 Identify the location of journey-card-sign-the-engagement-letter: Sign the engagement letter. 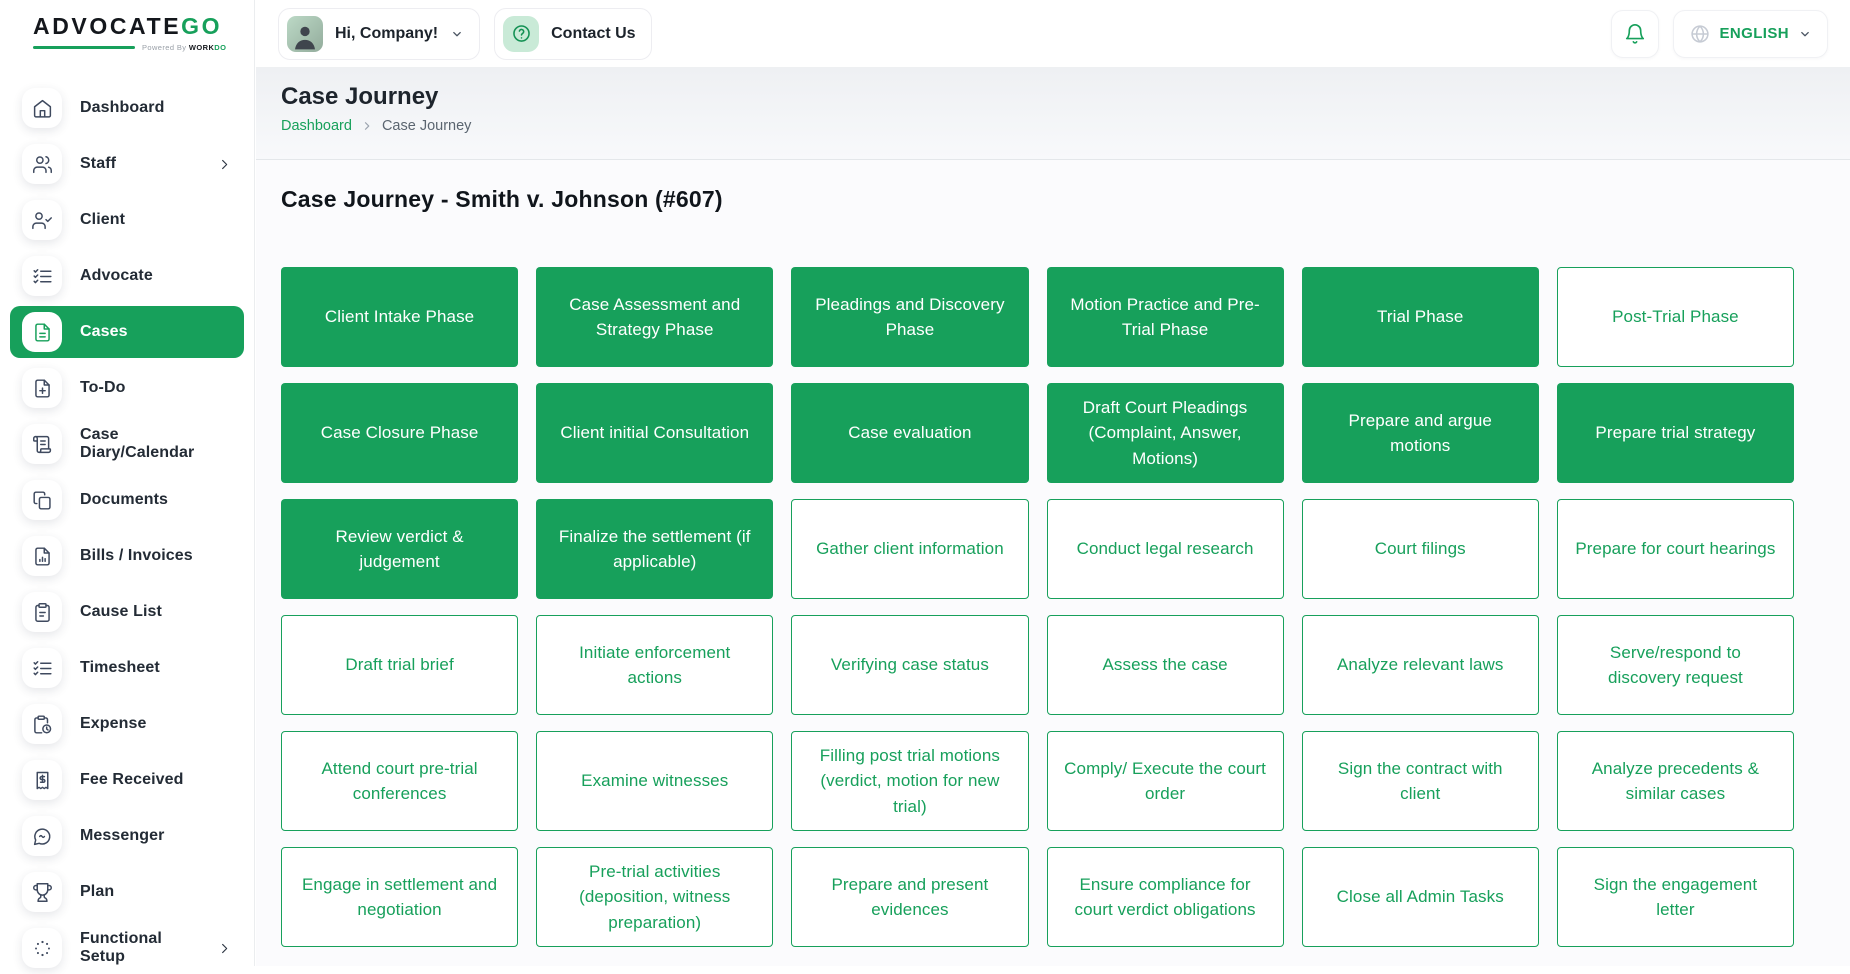
(1675, 897).